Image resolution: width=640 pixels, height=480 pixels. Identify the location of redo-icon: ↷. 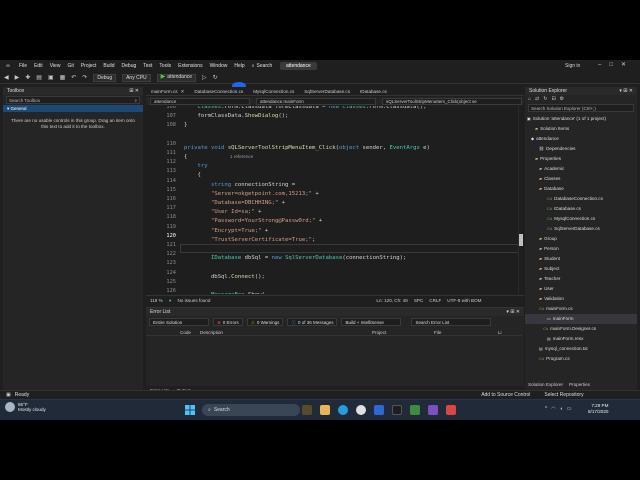
(84, 77).